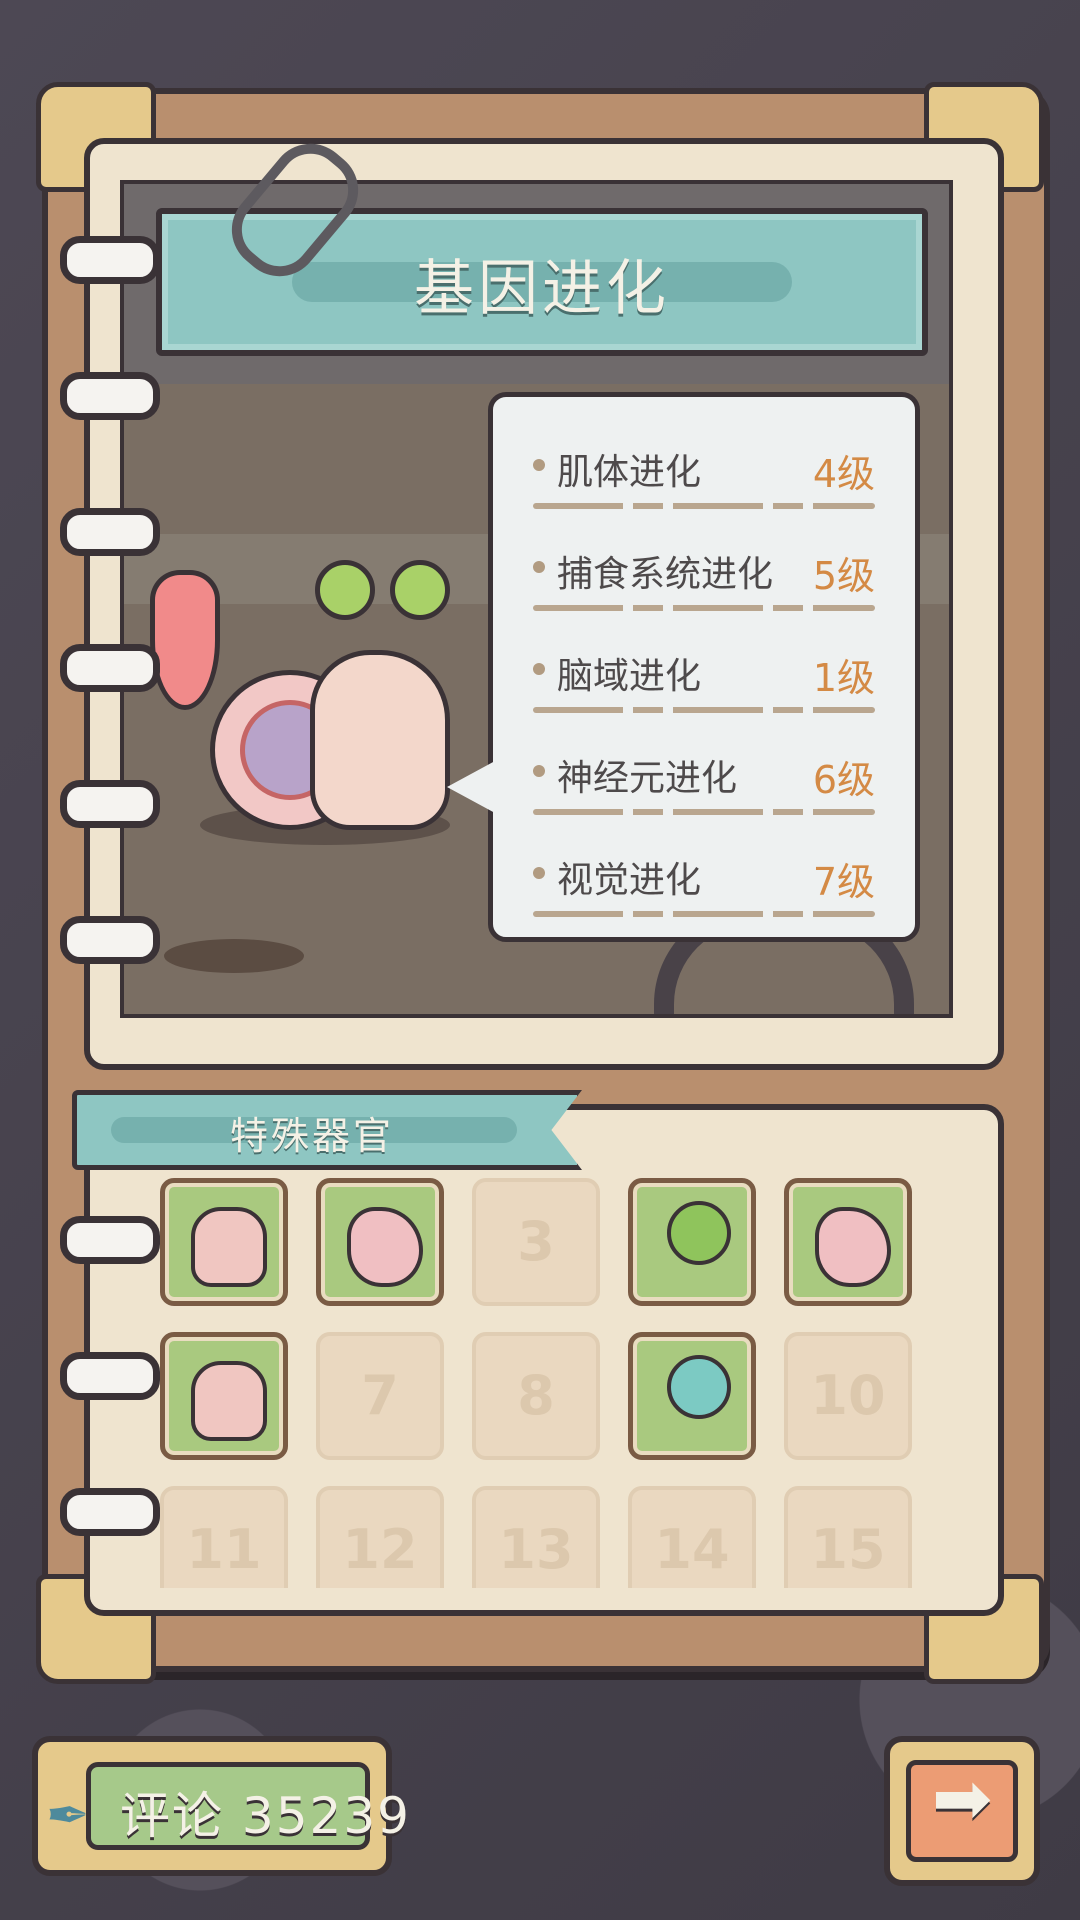 Image resolution: width=1080 pixels, height=1920 pixels. I want to click on stat-level: 6级, so click(843, 780).